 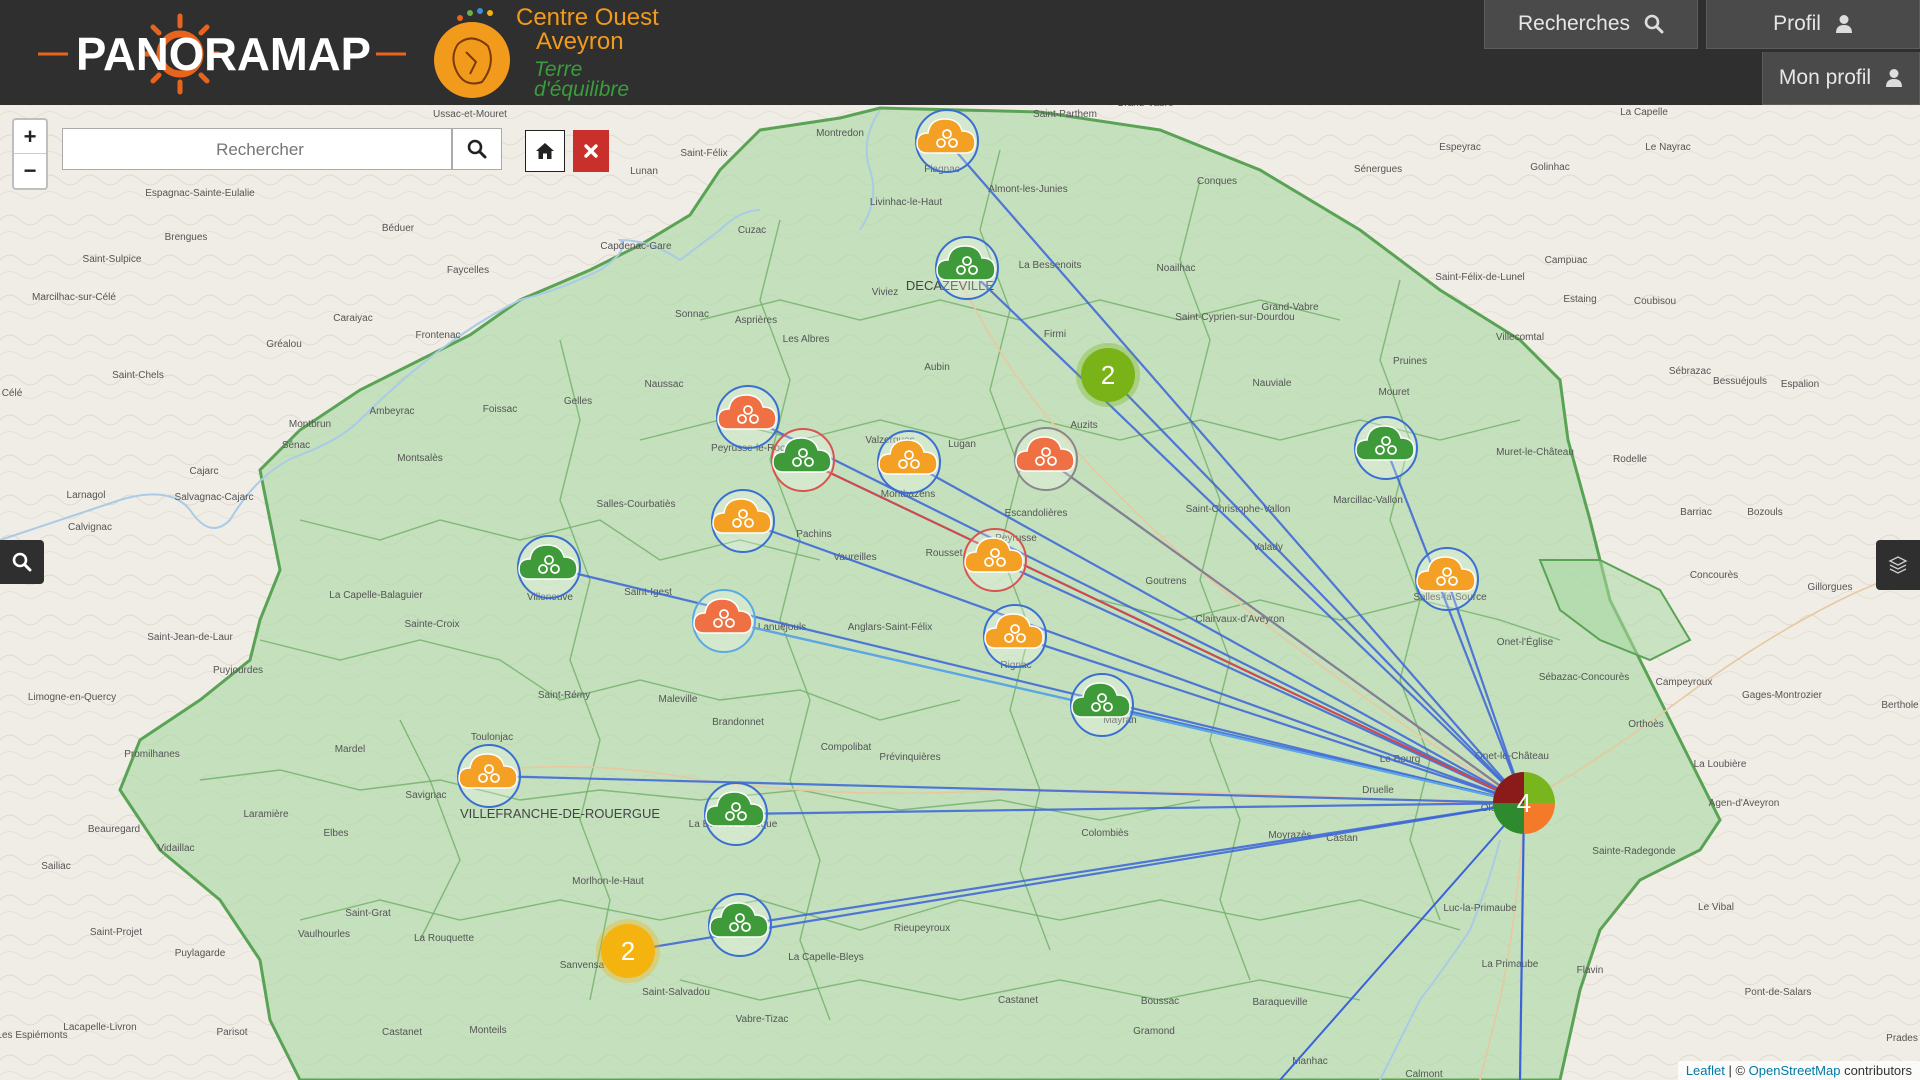 I want to click on side-search-button, so click(x=22, y=562).